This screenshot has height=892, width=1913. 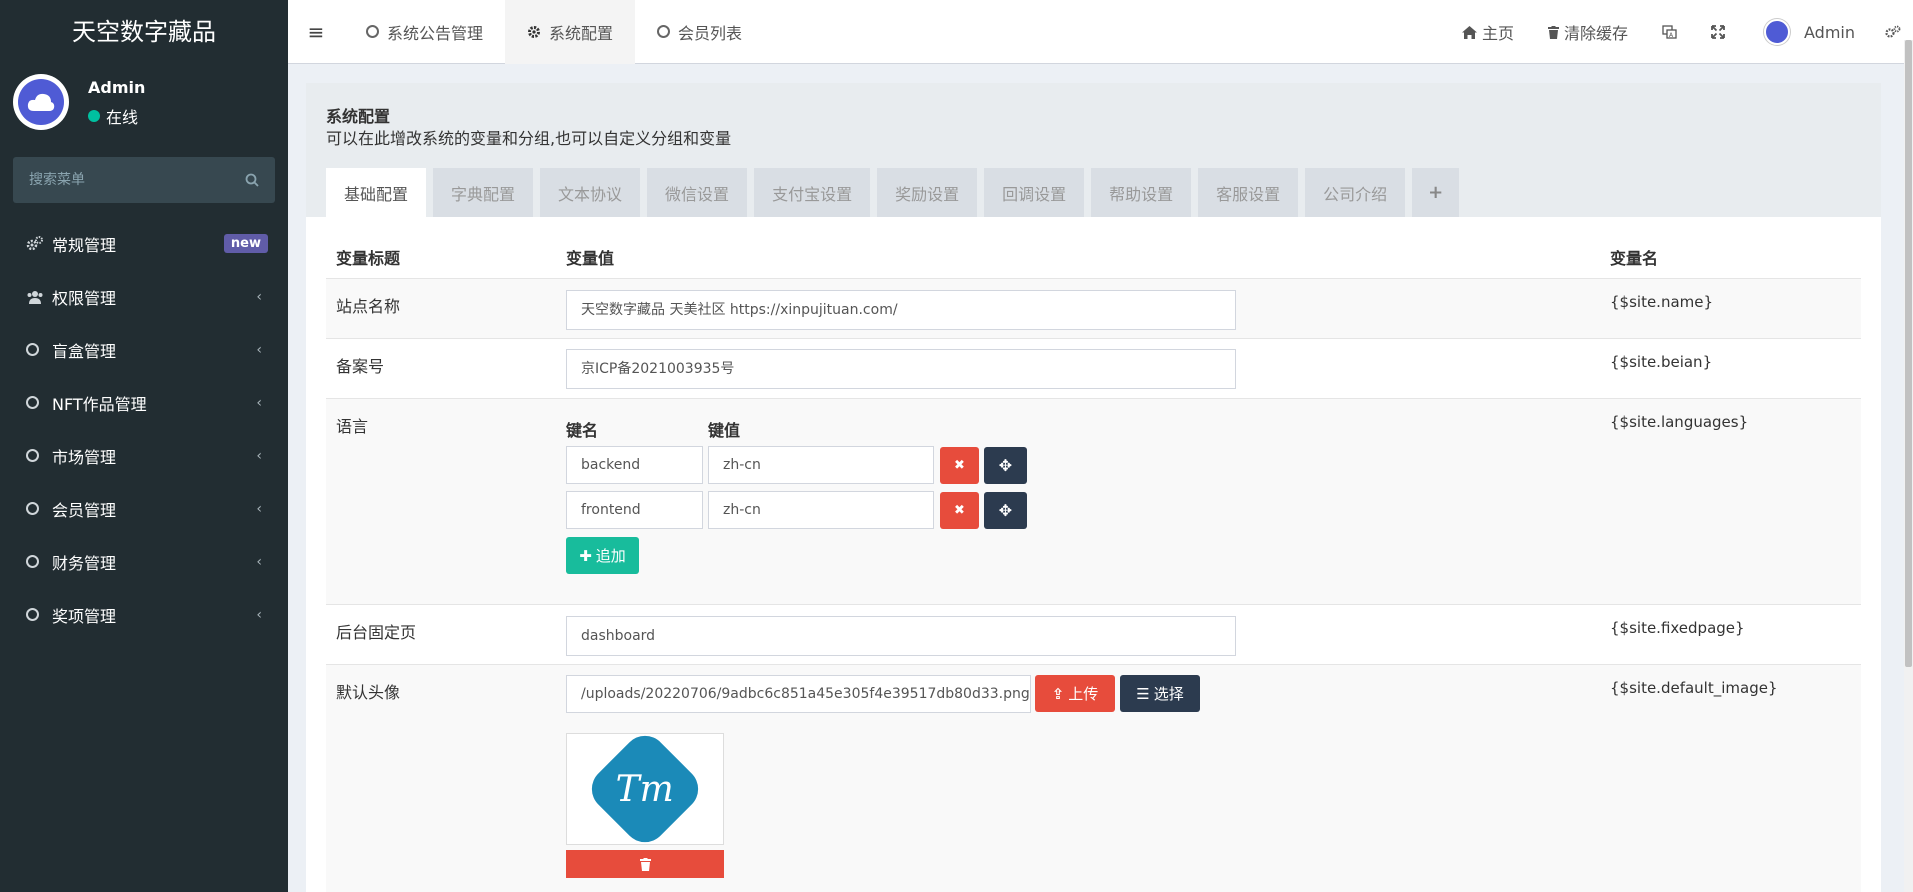 I want to click on table-row: 后台固定页 dashboard {$site.fixedpage}, so click(x=1093, y=634).